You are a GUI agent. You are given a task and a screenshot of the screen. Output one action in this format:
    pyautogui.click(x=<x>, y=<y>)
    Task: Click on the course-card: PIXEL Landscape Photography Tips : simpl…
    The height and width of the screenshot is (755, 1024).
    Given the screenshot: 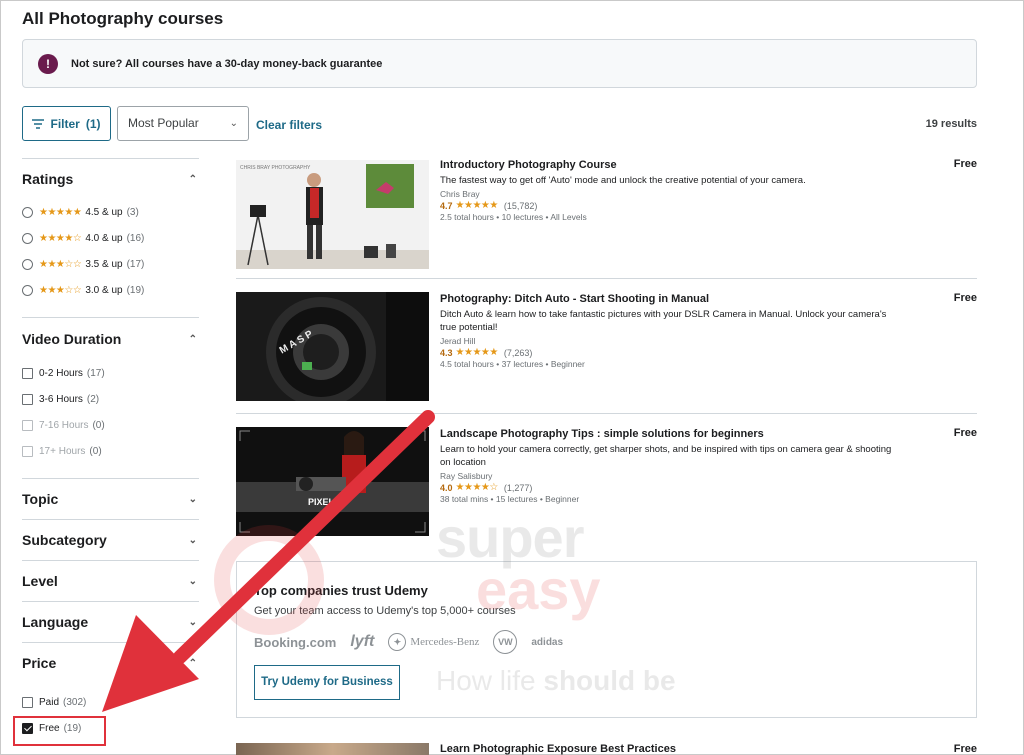 What is the action you would take?
    pyautogui.click(x=606, y=488)
    